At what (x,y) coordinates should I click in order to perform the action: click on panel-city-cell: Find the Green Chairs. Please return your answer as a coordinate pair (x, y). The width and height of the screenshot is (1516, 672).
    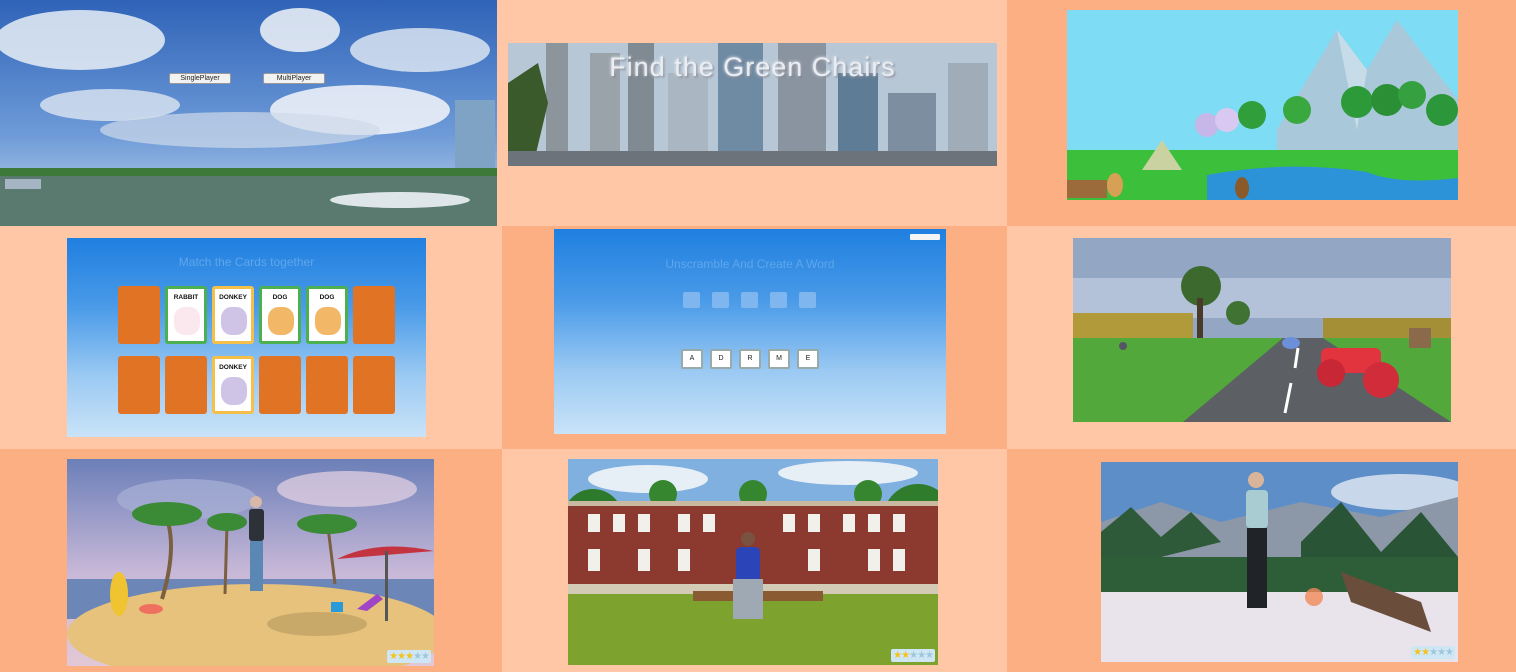
    Looking at the image, I should click on (754, 113).